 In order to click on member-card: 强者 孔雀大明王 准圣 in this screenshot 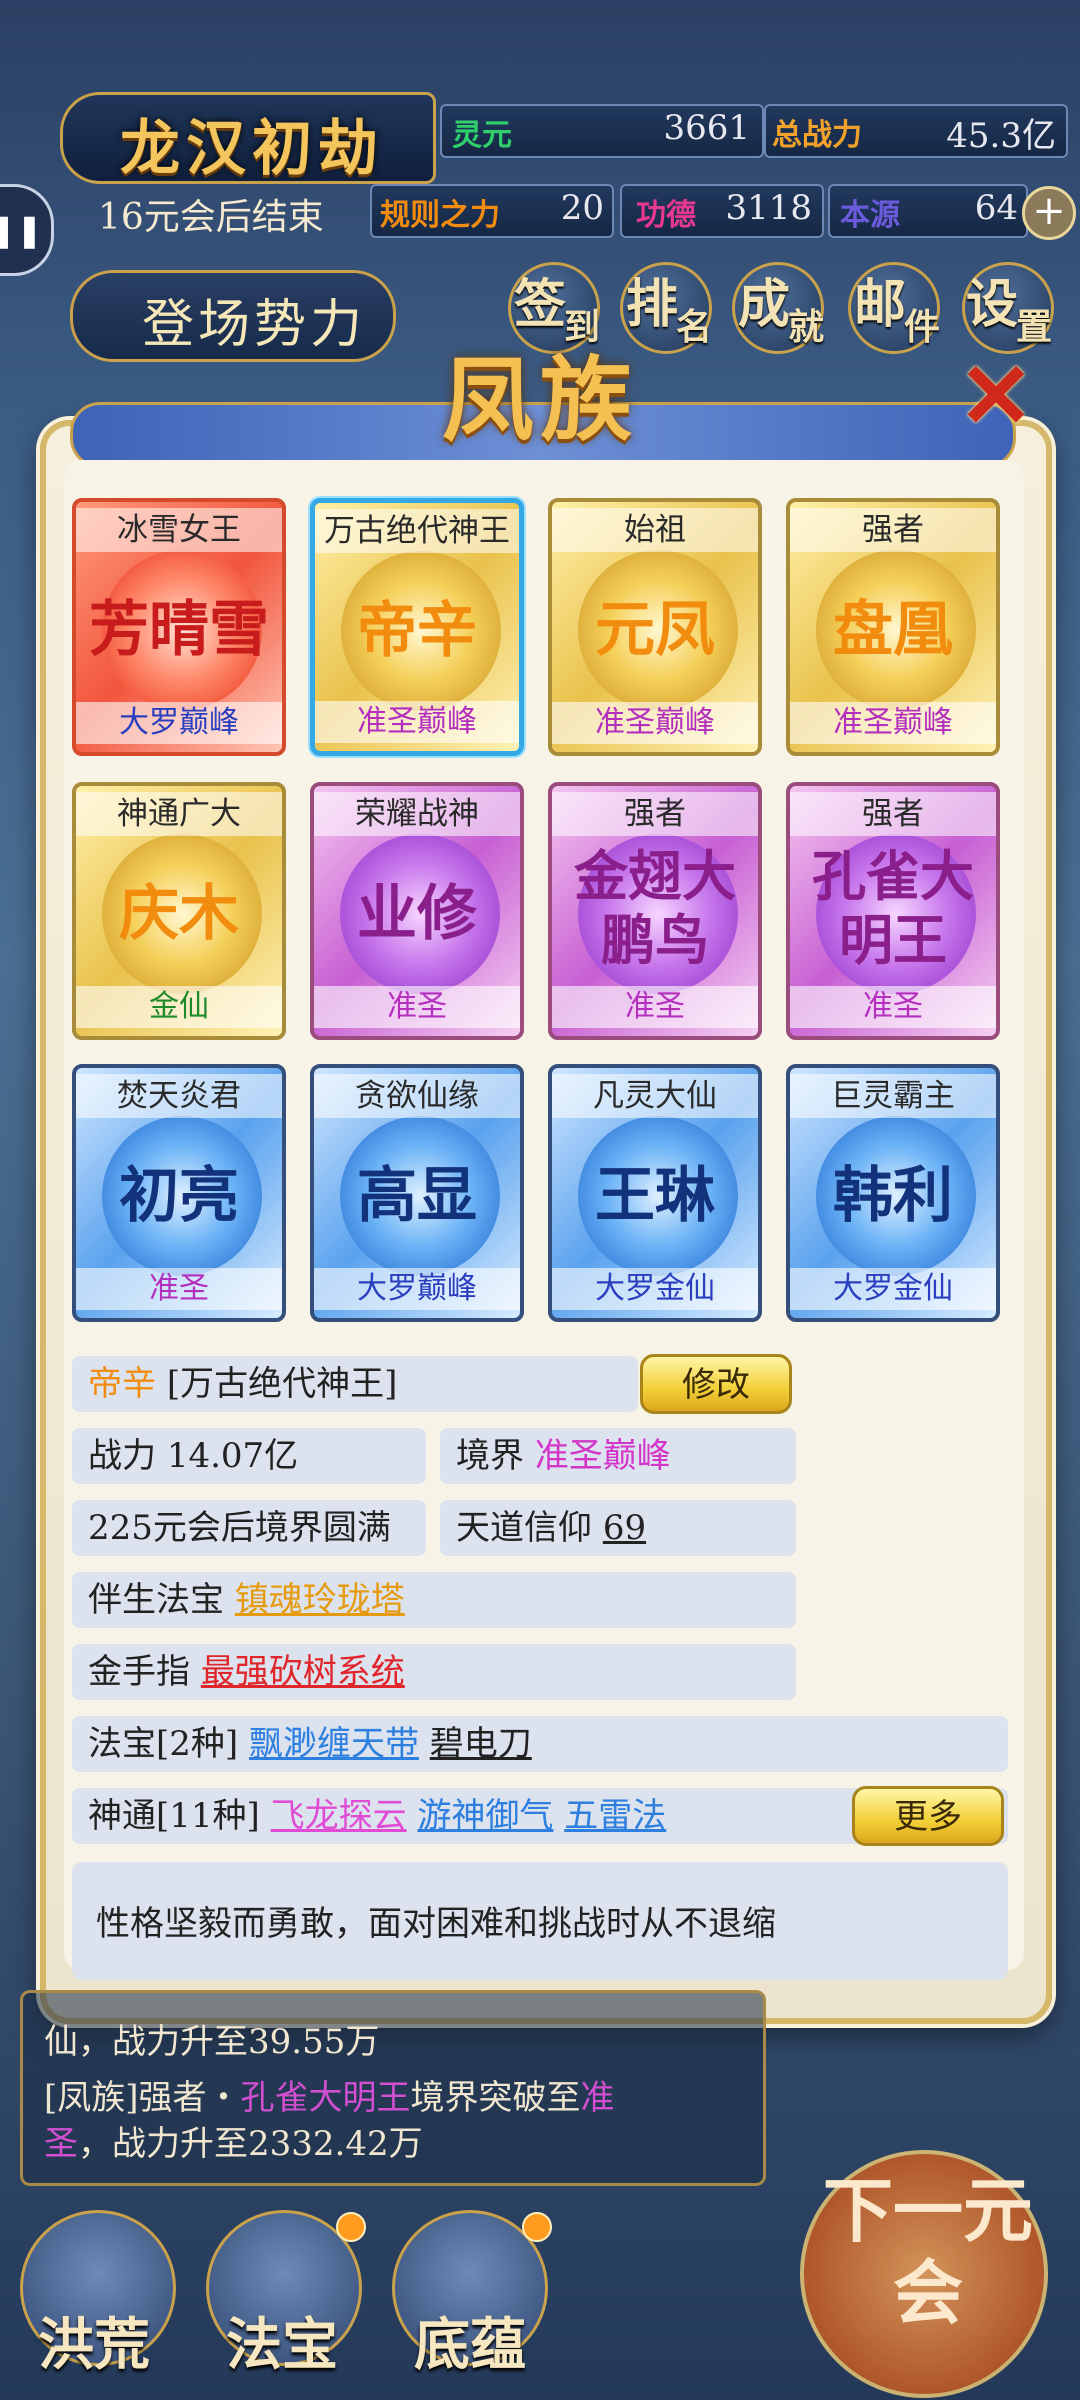, I will do `click(893, 911)`.